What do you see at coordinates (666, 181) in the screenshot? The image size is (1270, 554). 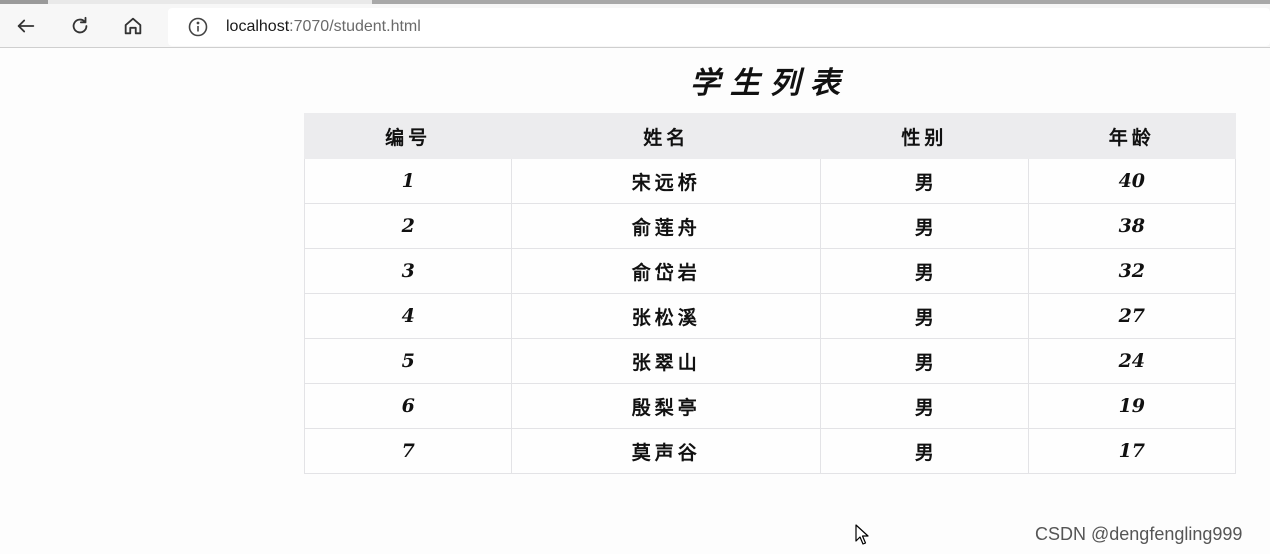 I see `cell-name: 宋远桥` at bounding box center [666, 181].